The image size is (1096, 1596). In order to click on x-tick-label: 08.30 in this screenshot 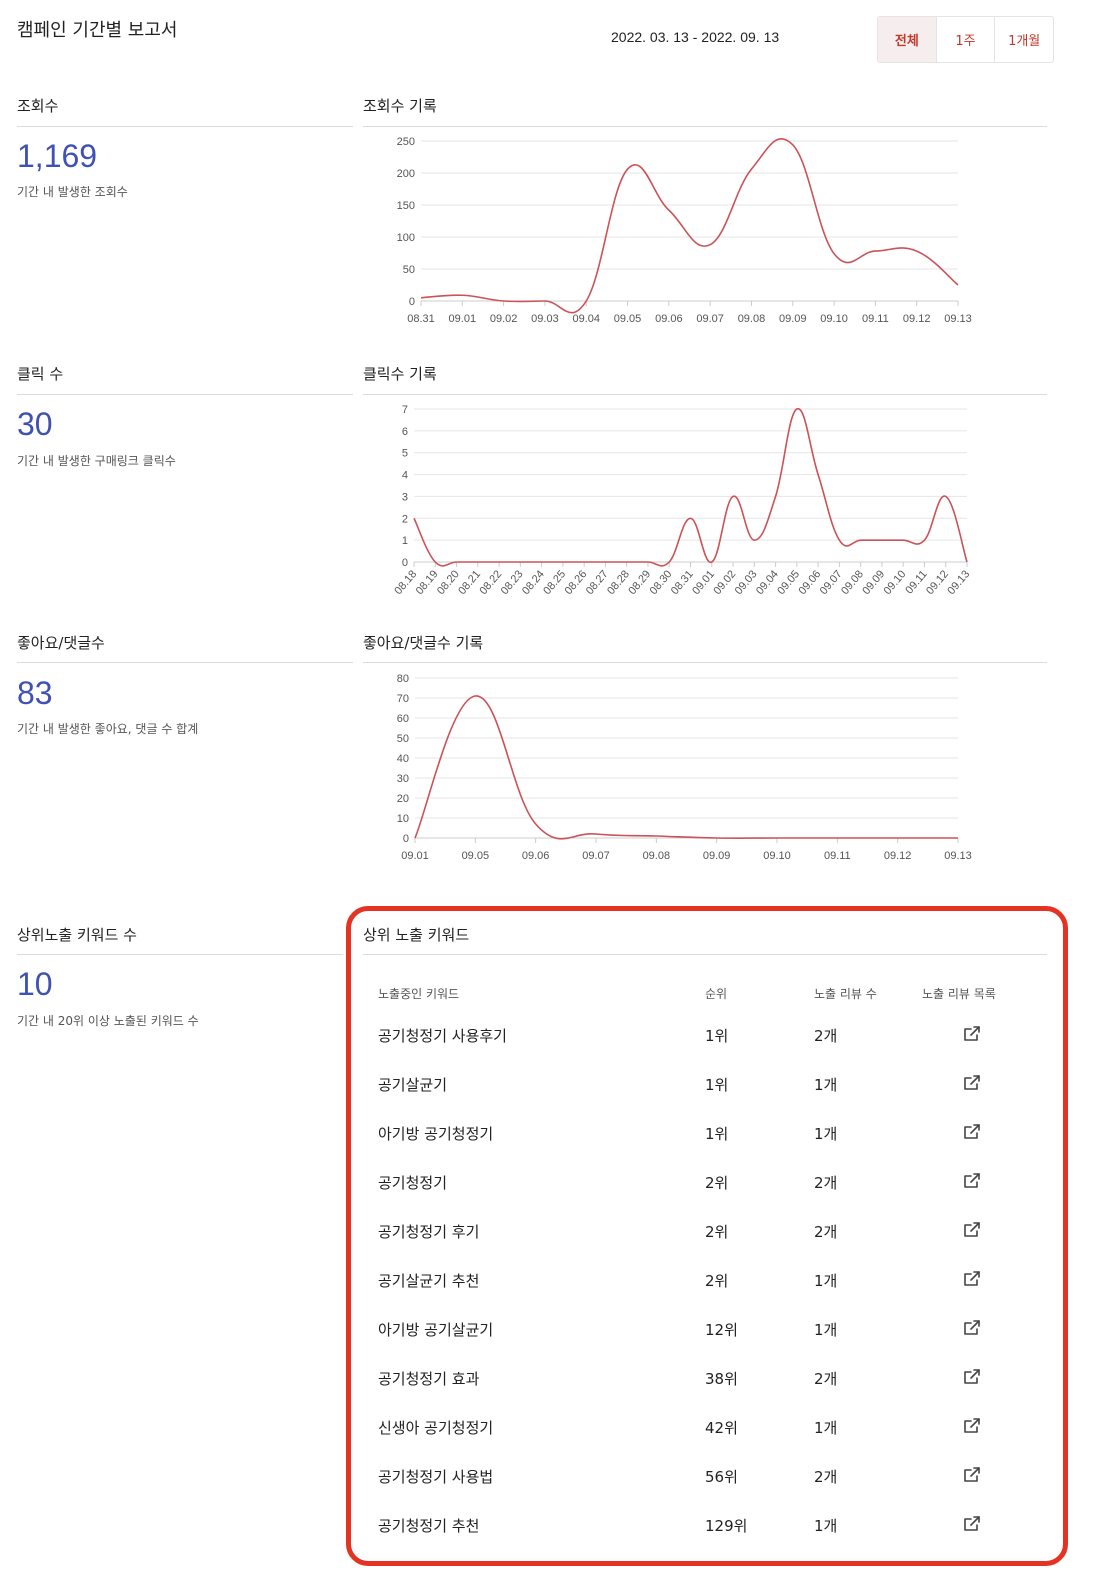, I will do `click(661, 582)`.